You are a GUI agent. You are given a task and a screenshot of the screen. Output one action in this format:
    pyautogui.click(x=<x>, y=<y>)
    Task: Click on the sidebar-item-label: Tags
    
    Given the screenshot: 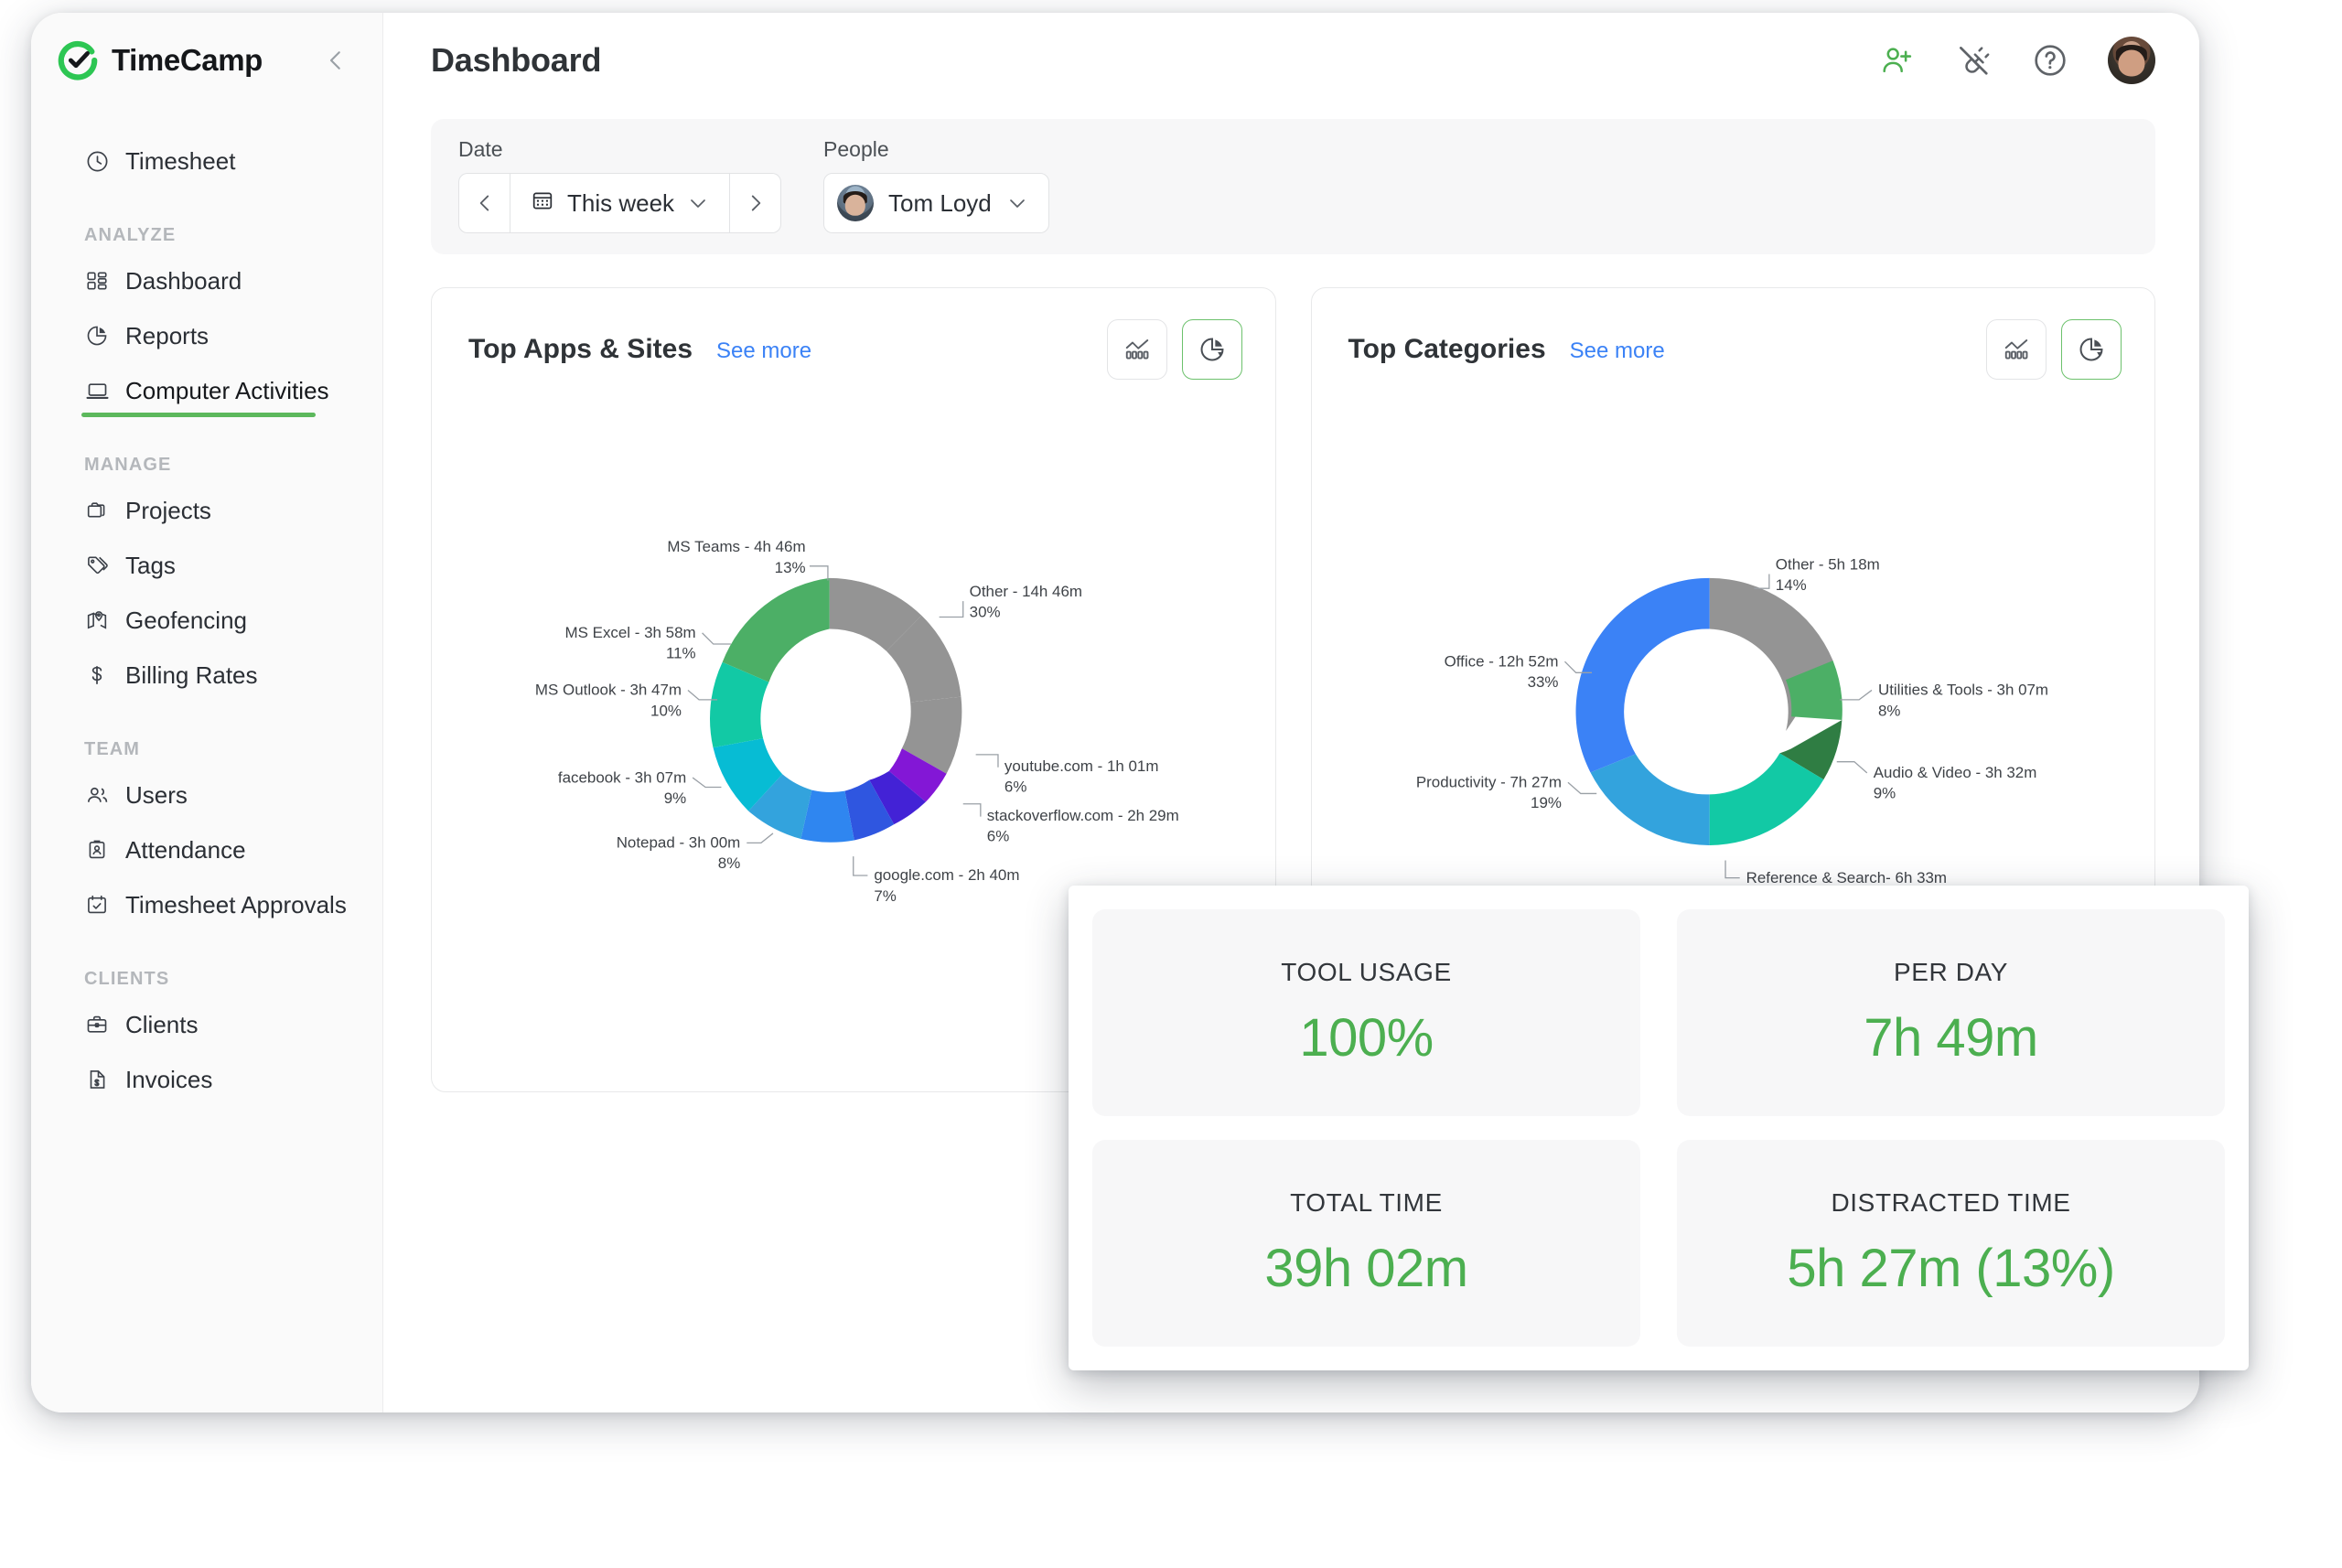 What is the action you would take?
    pyautogui.click(x=150, y=565)
    